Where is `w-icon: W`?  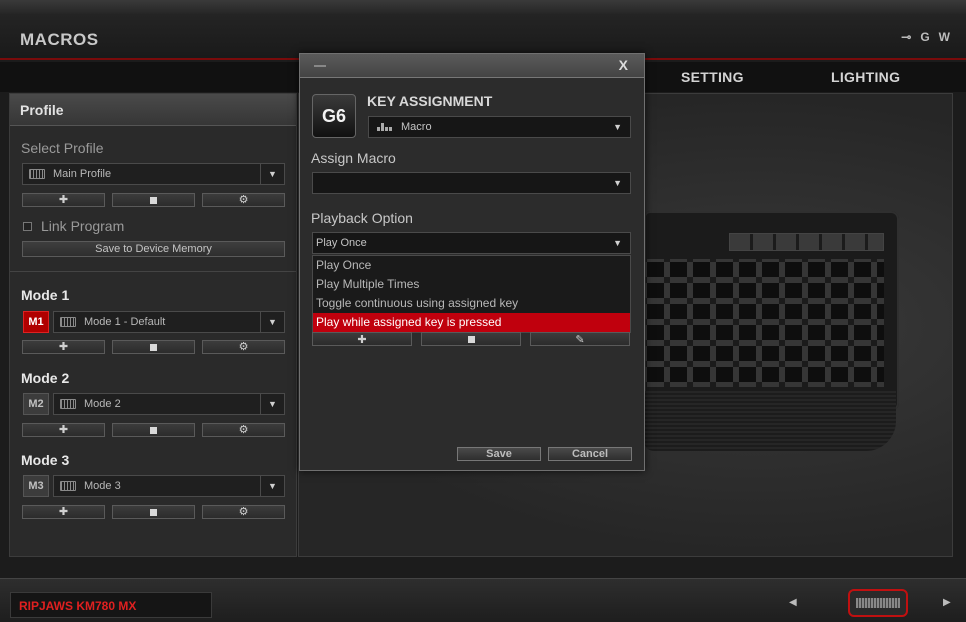
w-icon: W is located at coordinates (944, 37).